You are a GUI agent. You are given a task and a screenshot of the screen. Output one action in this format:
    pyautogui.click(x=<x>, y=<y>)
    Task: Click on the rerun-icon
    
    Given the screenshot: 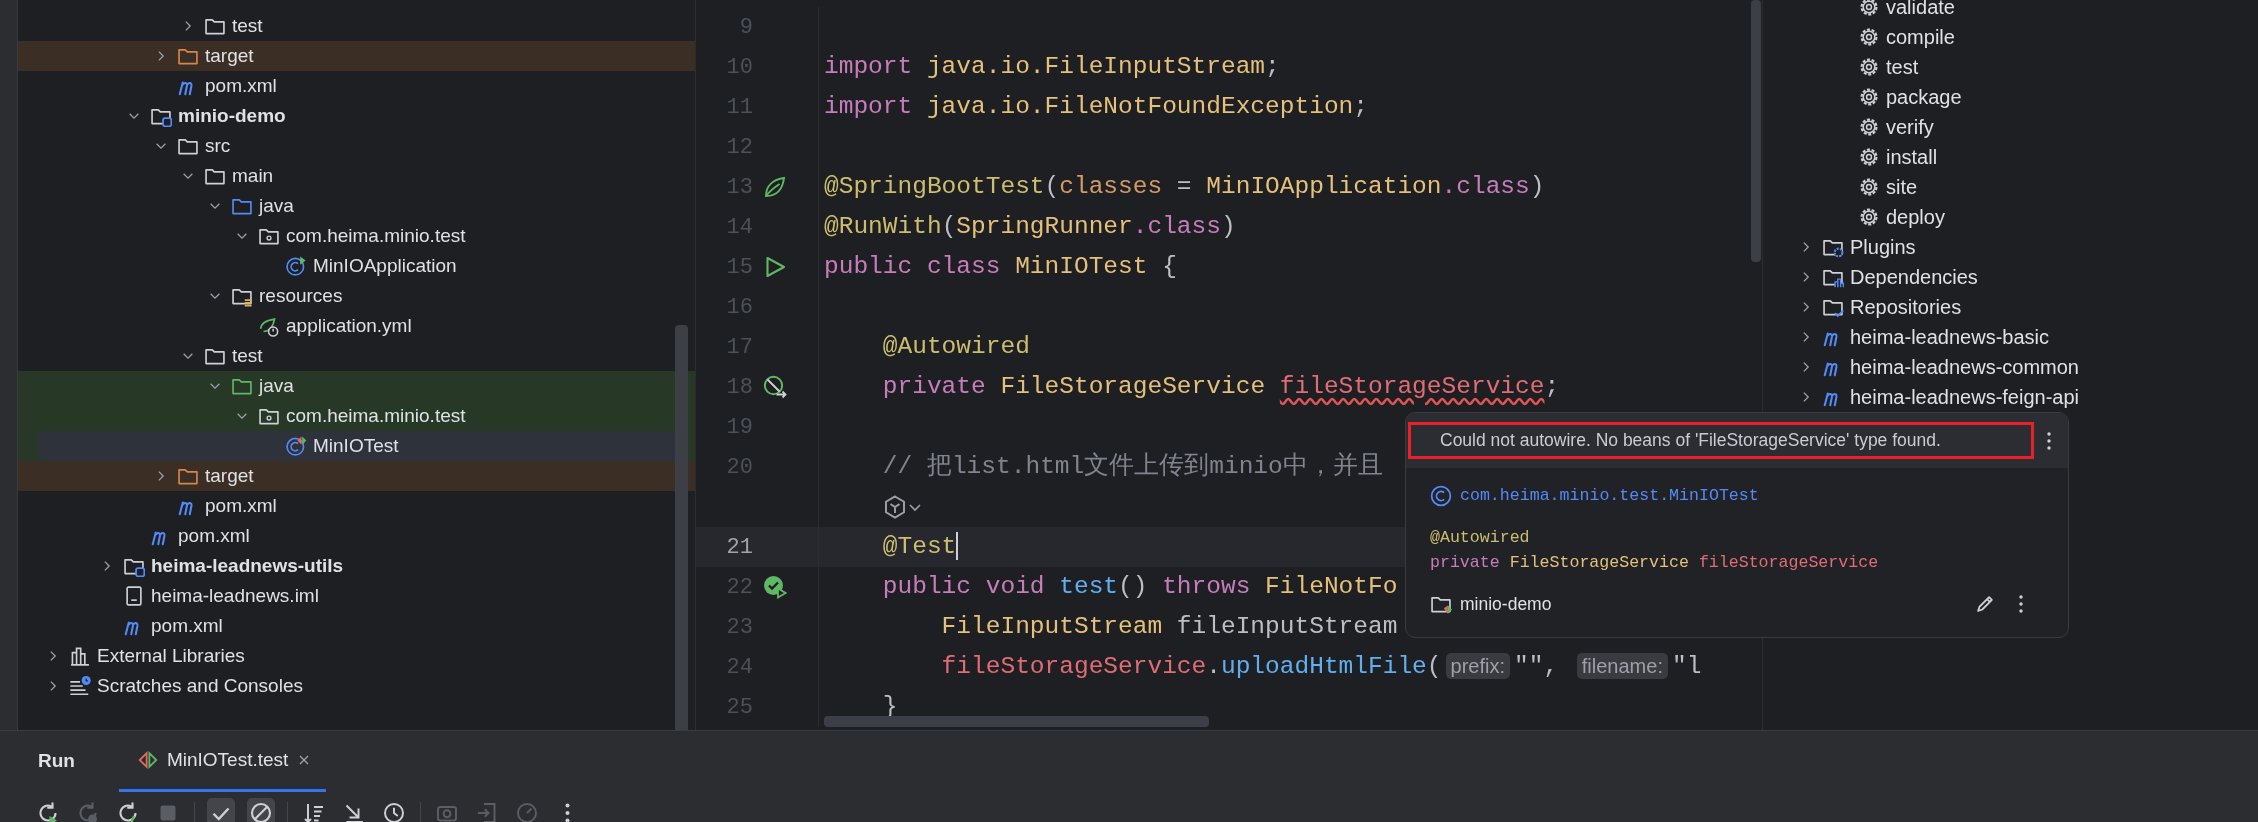 What is the action you would take?
    pyautogui.click(x=48, y=811)
    